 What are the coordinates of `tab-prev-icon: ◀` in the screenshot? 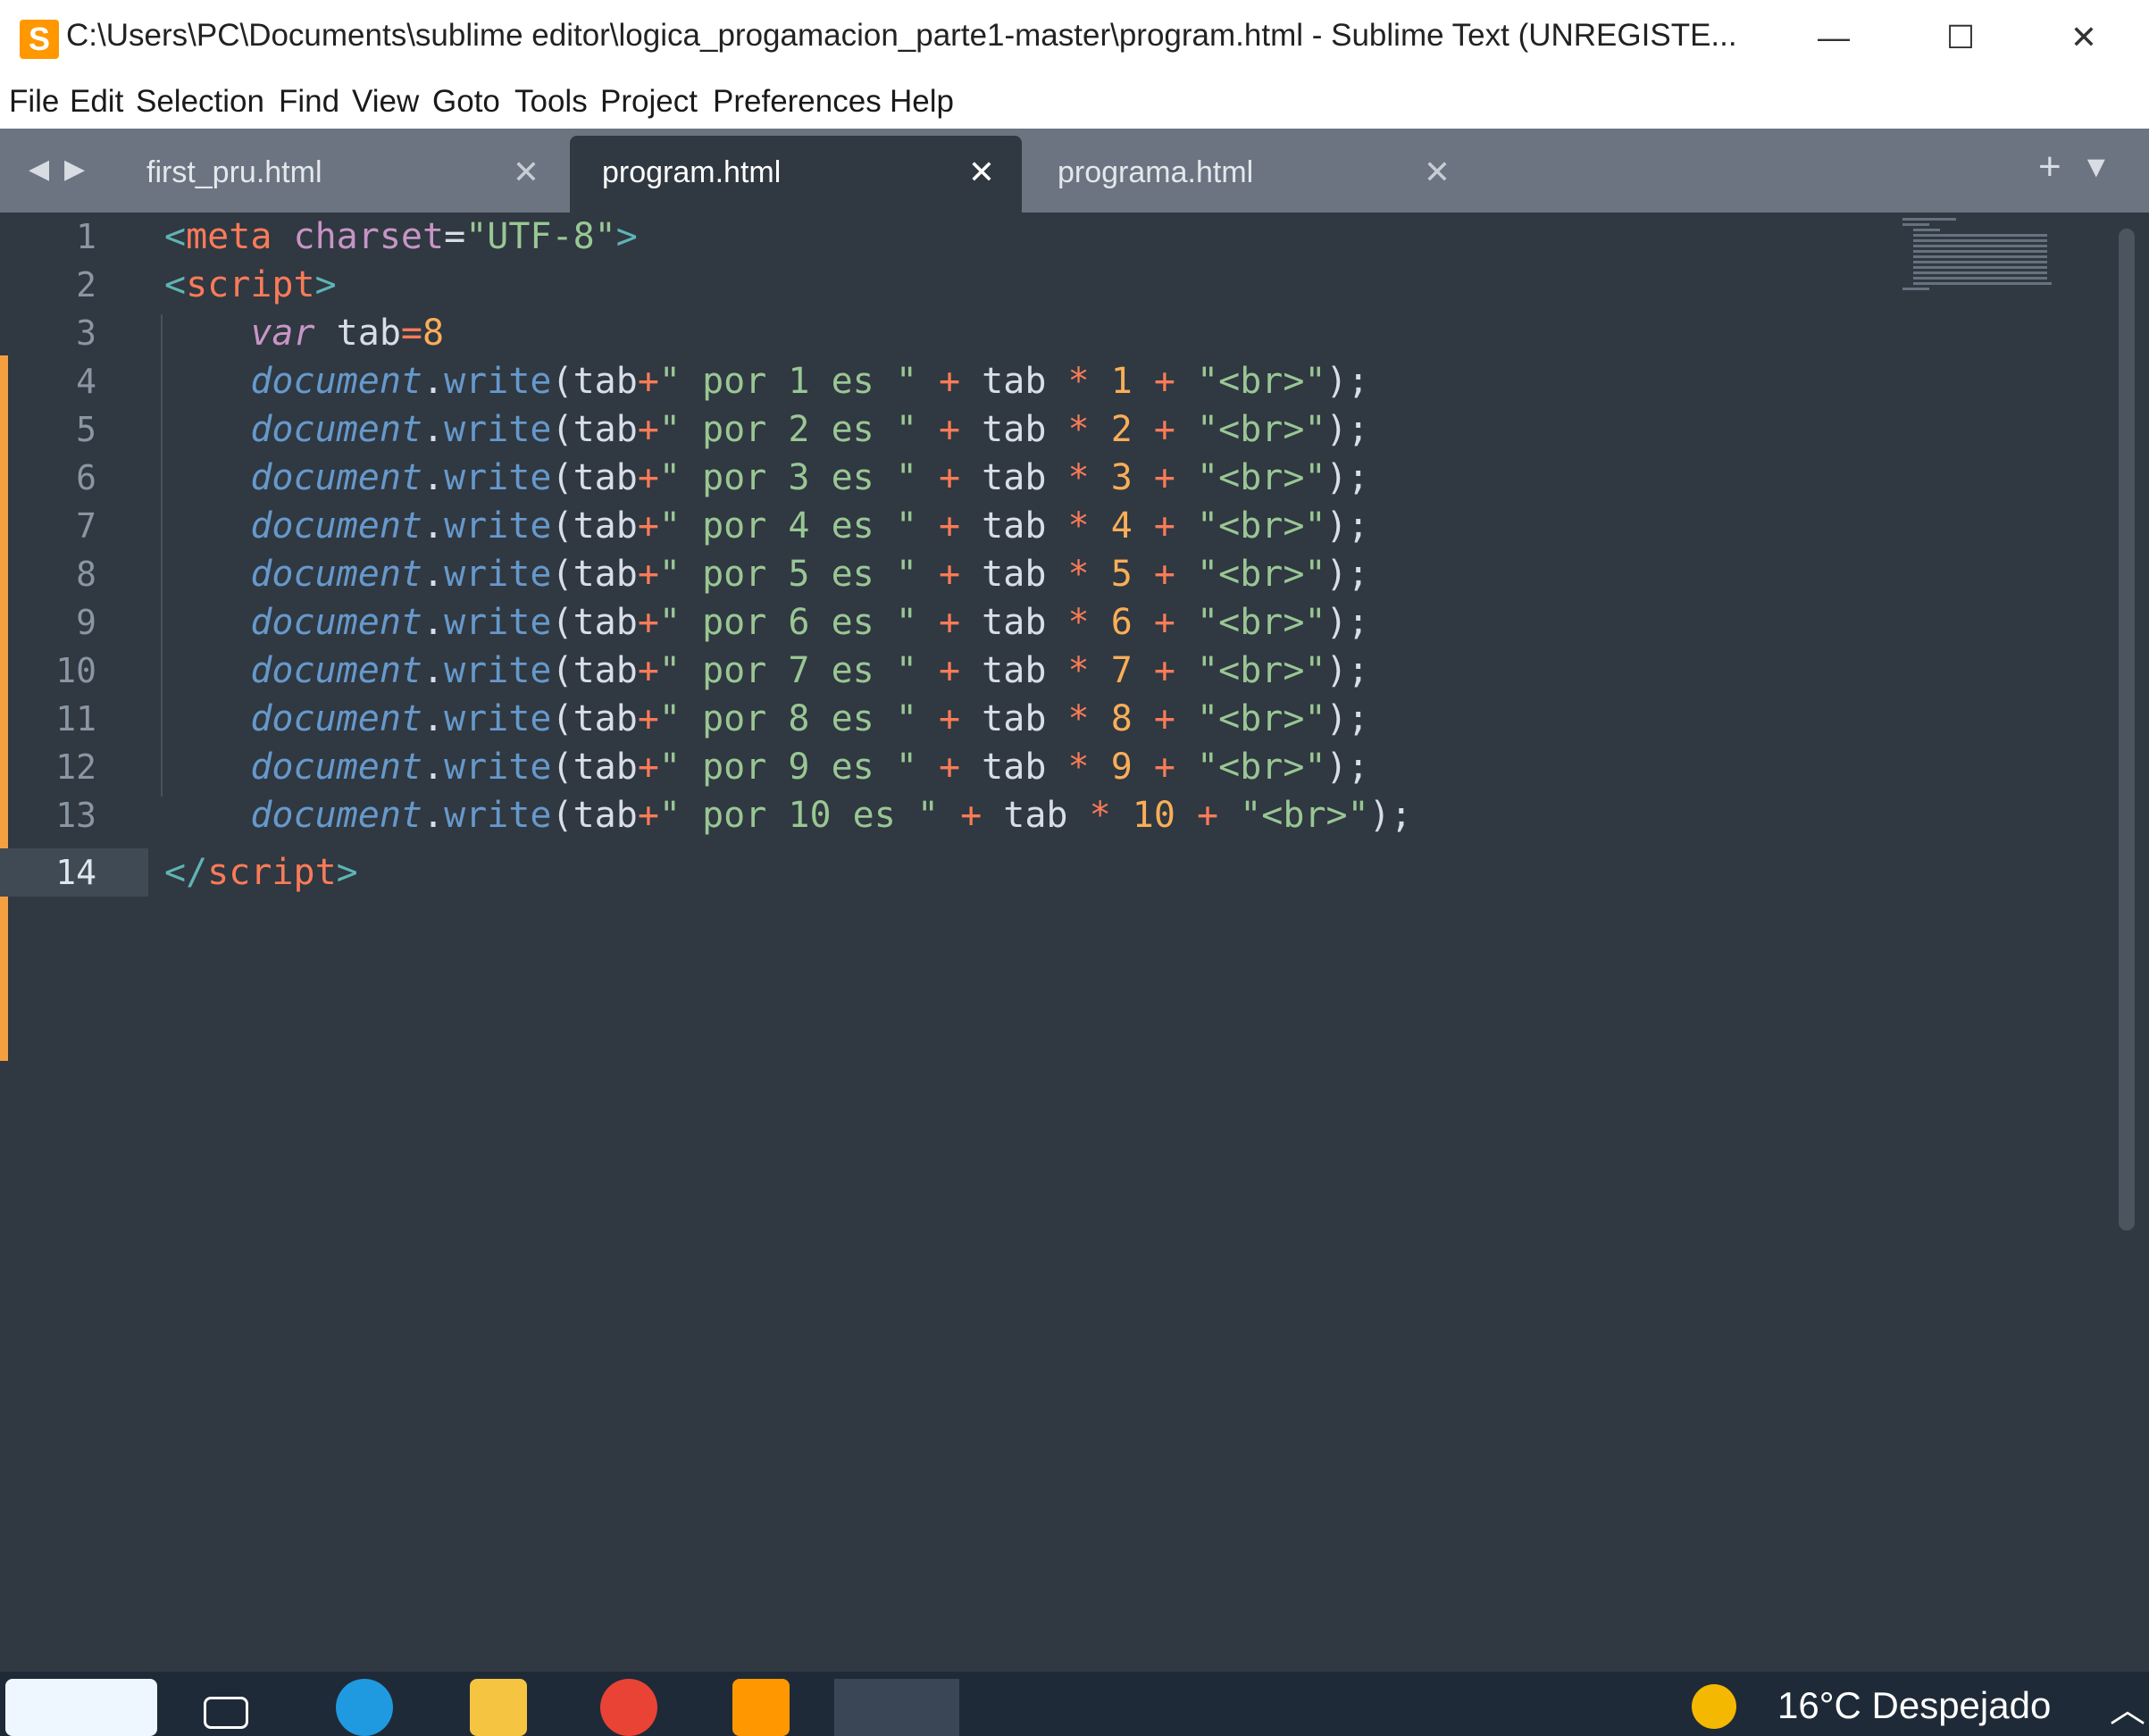 It's located at (39, 169).